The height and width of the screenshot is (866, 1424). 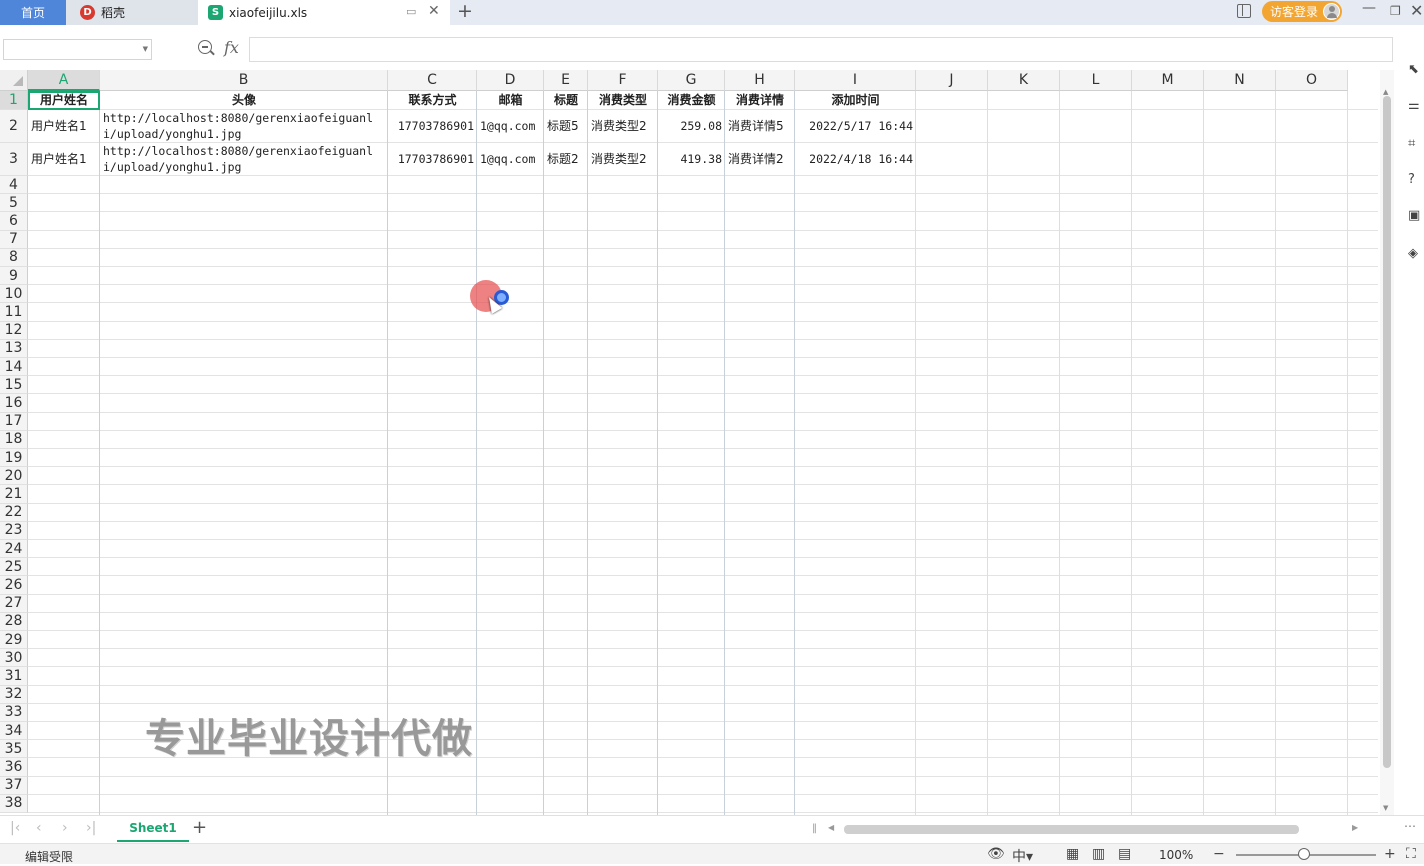 What do you see at coordinates (1416, 216) in the screenshot?
I see `image-icon: ▣` at bounding box center [1416, 216].